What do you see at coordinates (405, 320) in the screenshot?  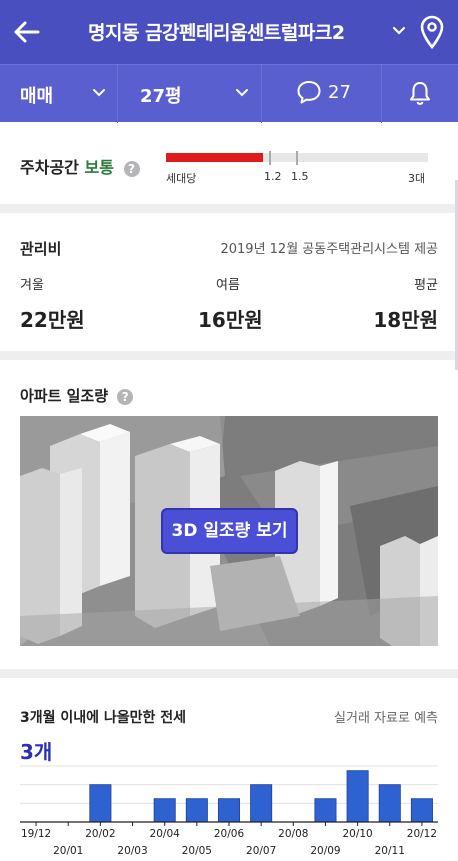 I see `fee-average-value: 18만원` at bounding box center [405, 320].